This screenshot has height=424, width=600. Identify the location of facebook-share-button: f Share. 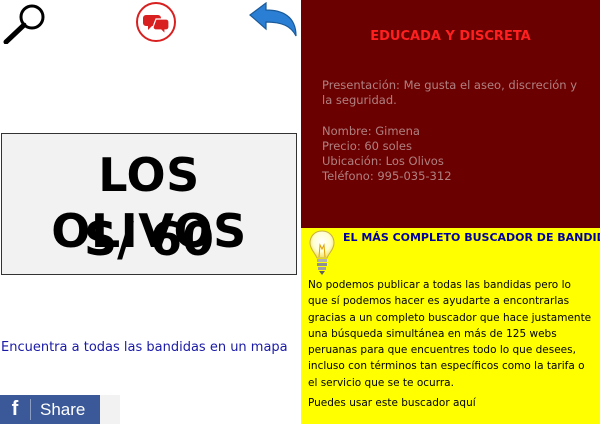
(50, 409).